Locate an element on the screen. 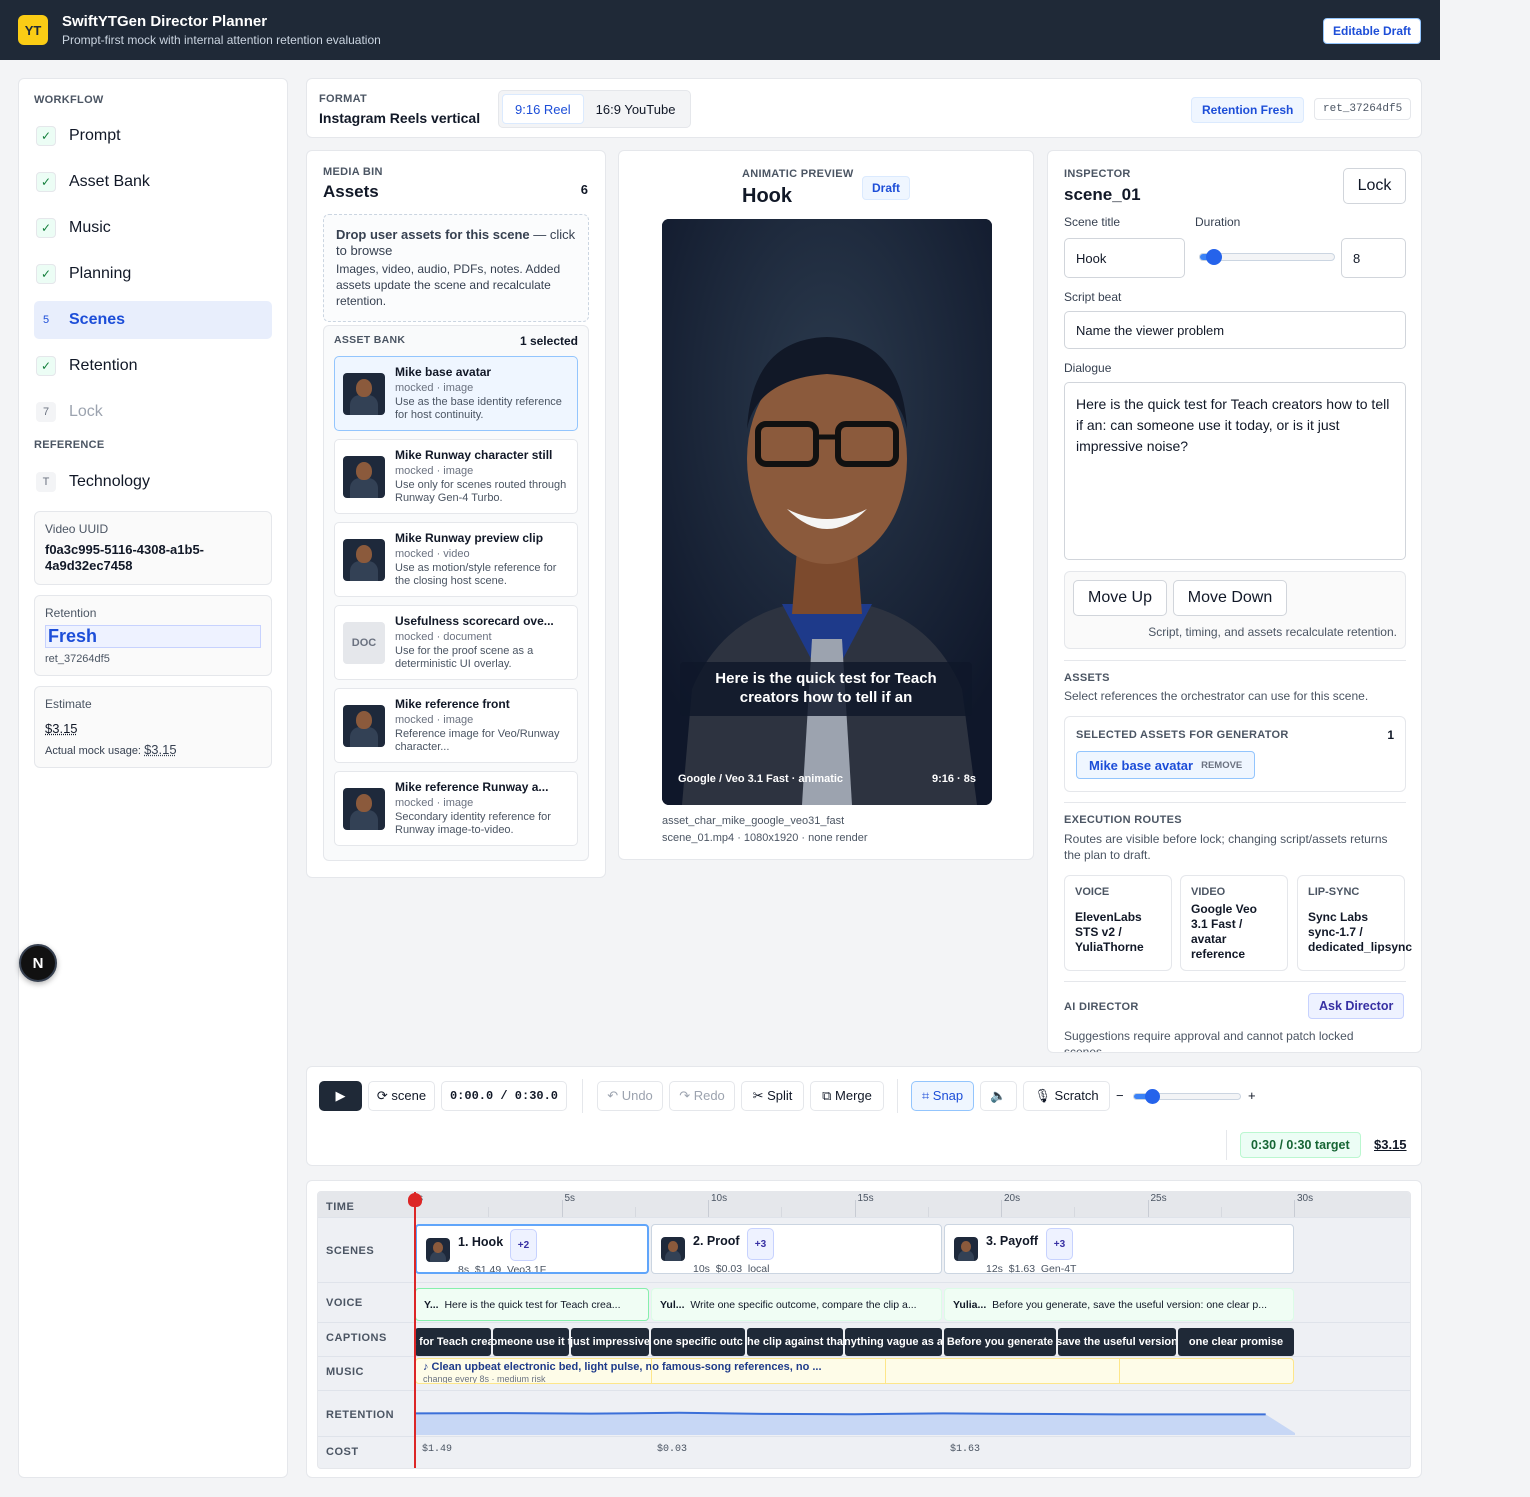 Image resolution: width=1530 pixels, height=1497 pixels. move-up-button: Move Up is located at coordinates (1120, 598).